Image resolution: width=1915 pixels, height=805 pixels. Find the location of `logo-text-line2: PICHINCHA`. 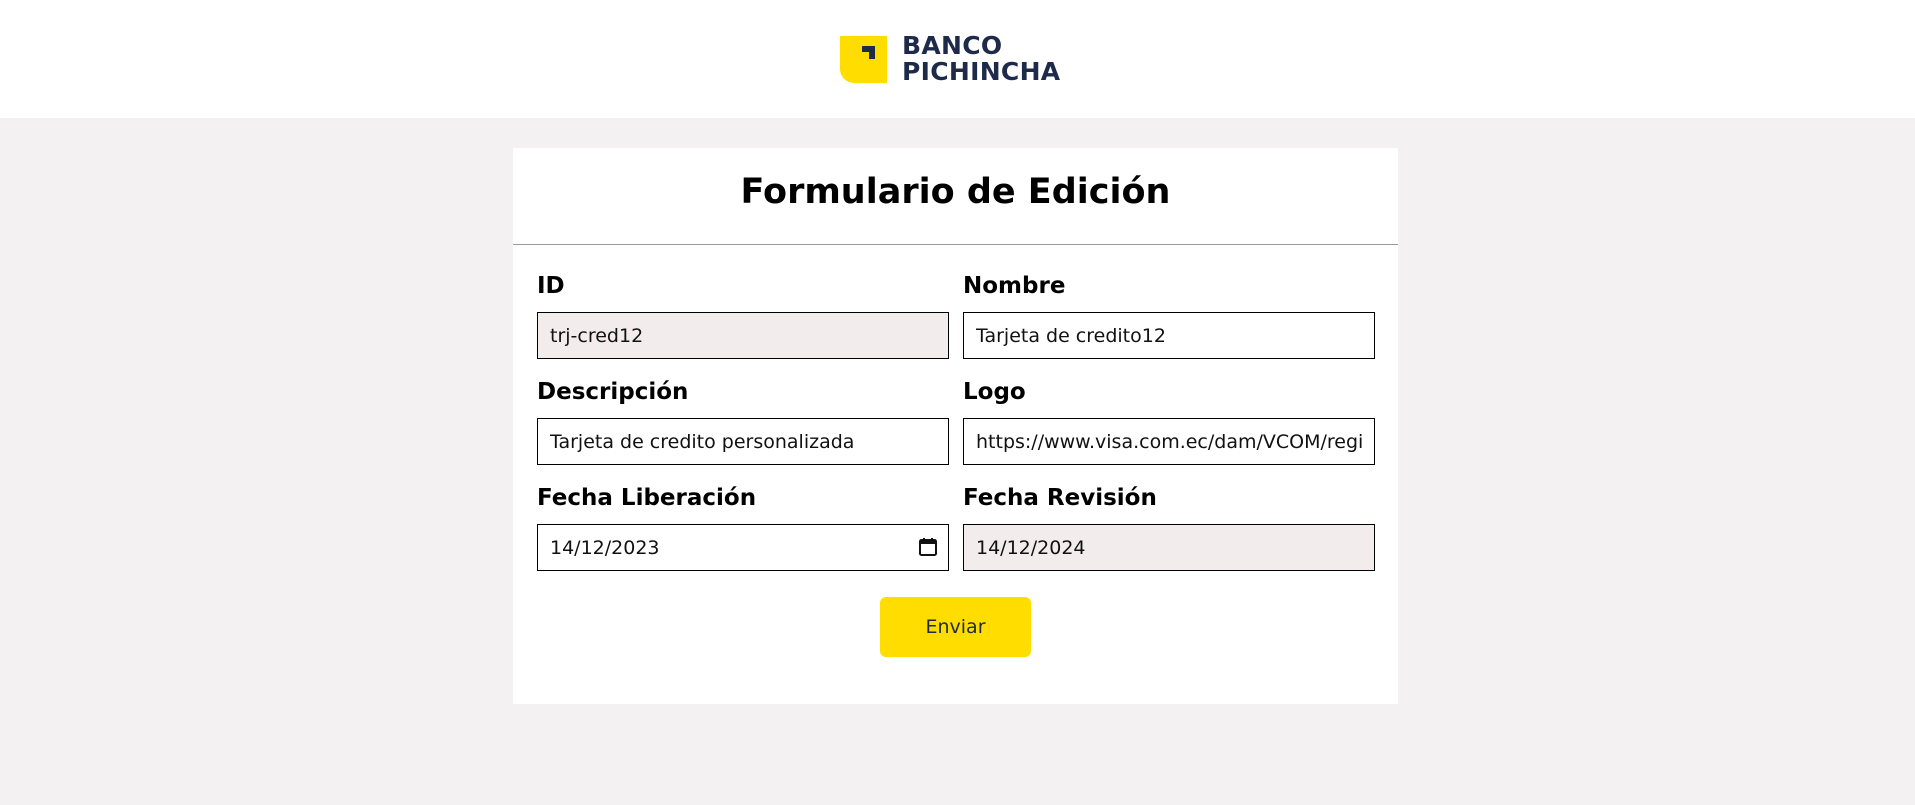

logo-text-line2: PICHINCHA is located at coordinates (981, 71).